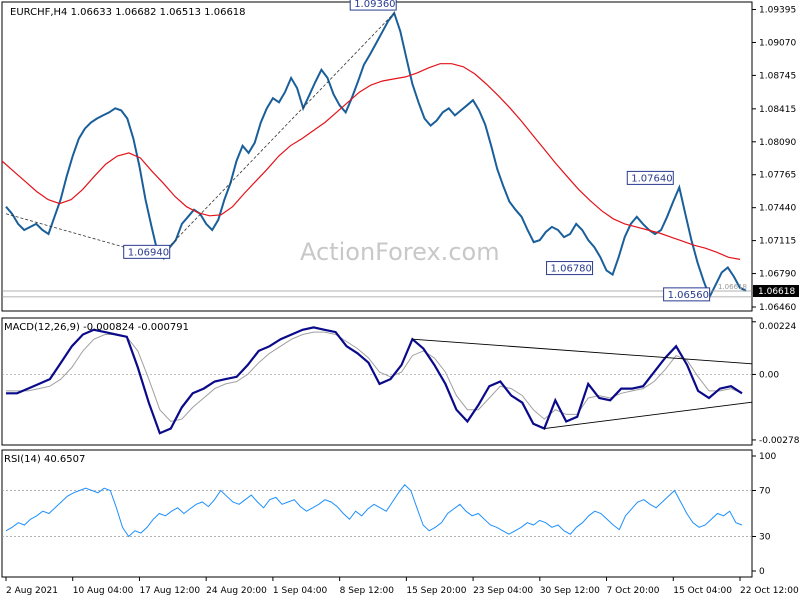 This screenshot has width=800, height=600. What do you see at coordinates (688, 295) in the screenshot?
I see `price-annotation-label: 1.06560` at bounding box center [688, 295].